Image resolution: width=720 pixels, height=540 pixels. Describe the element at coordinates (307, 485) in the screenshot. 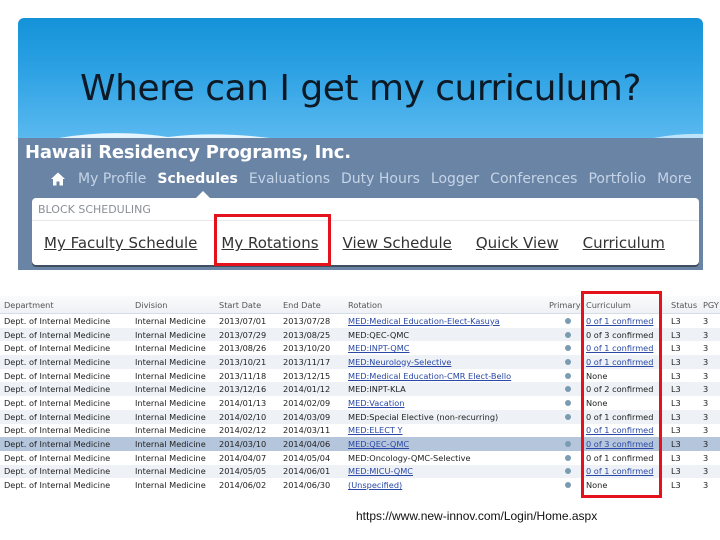

I see `end-date-cell-text: 2014/06/30` at that location.